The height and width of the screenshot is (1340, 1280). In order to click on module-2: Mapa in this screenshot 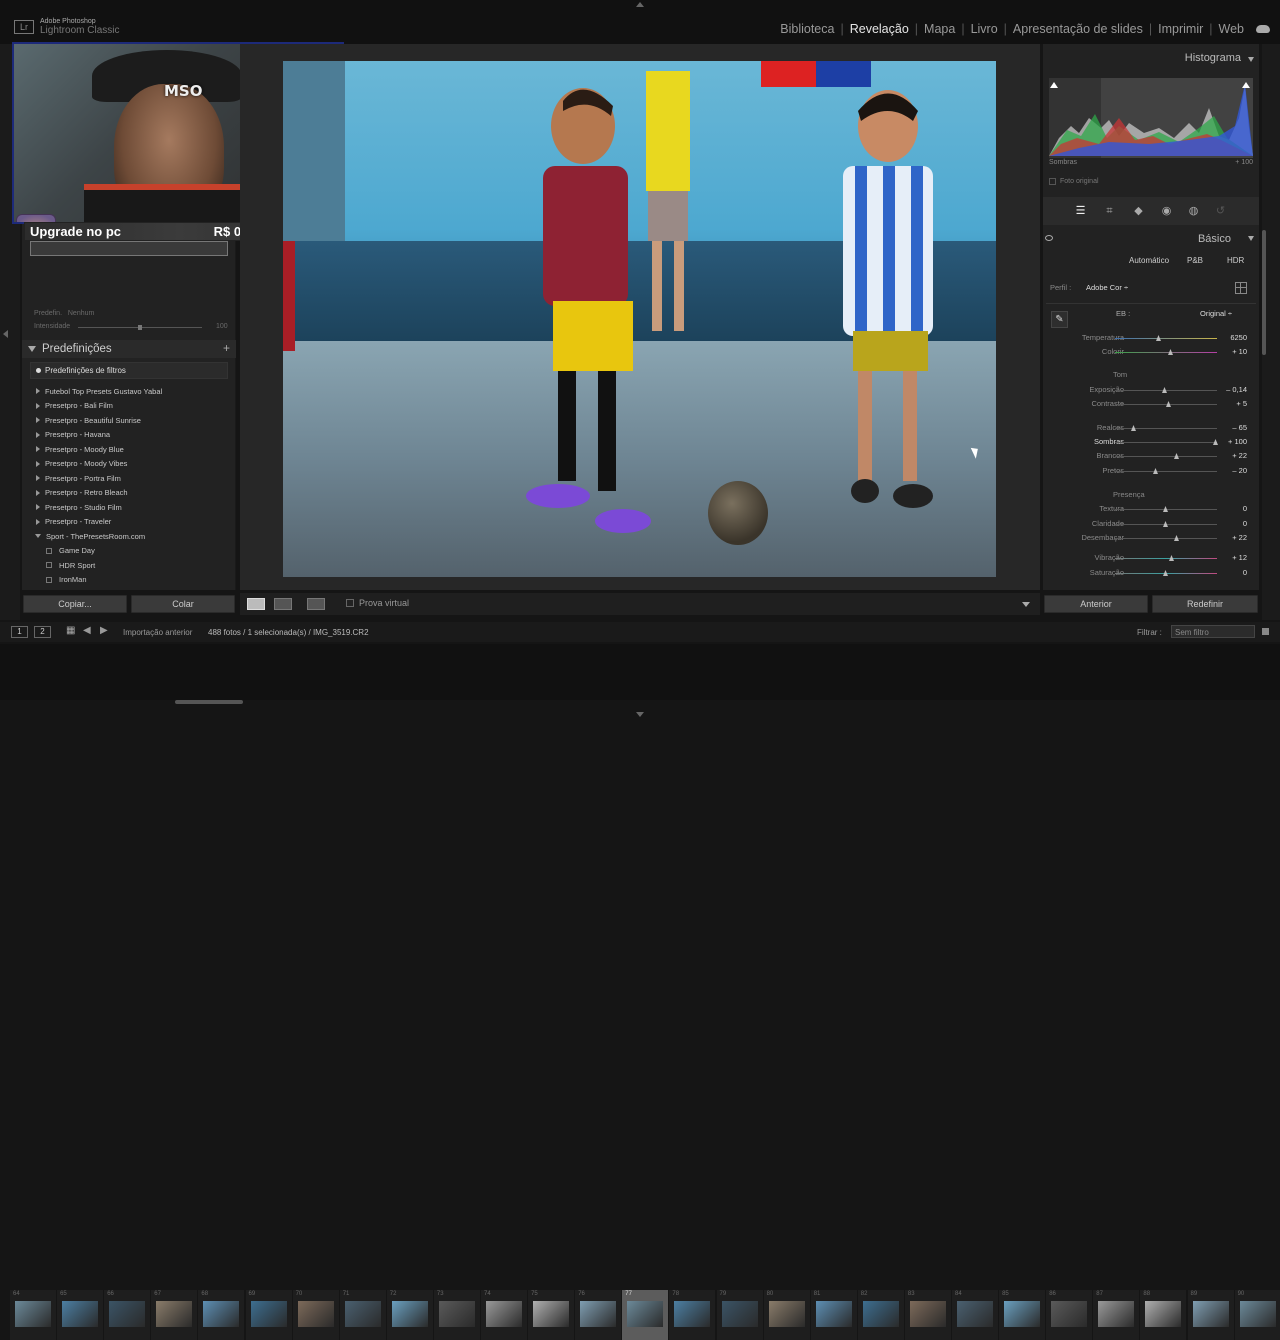, I will do `click(939, 29)`.